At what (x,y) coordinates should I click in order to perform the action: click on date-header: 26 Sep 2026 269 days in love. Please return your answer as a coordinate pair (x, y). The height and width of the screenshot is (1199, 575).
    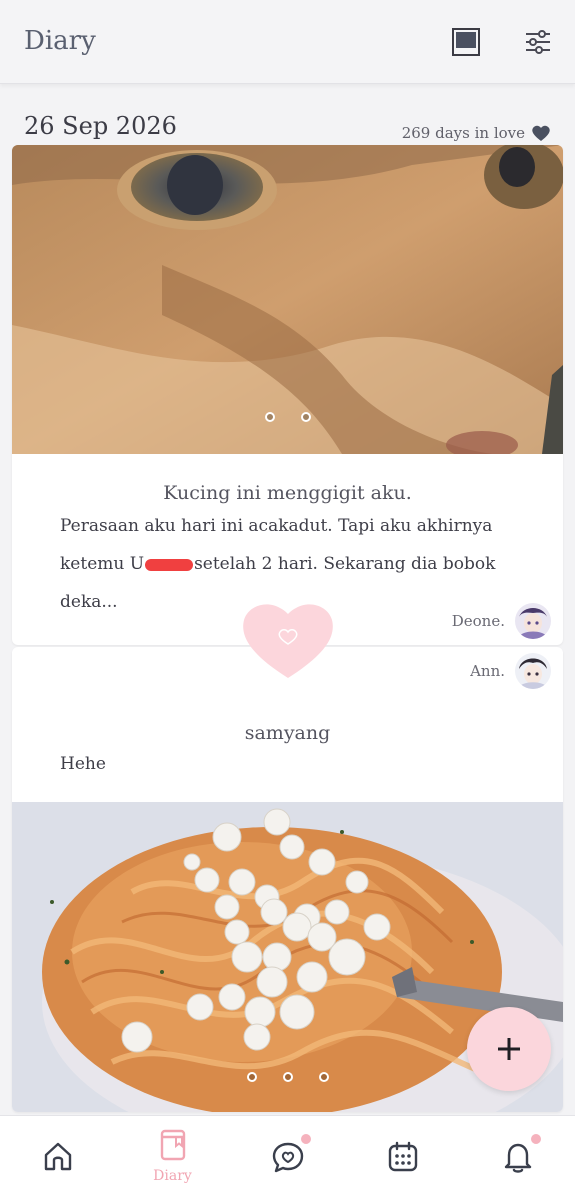
    Looking at the image, I should click on (287, 128).